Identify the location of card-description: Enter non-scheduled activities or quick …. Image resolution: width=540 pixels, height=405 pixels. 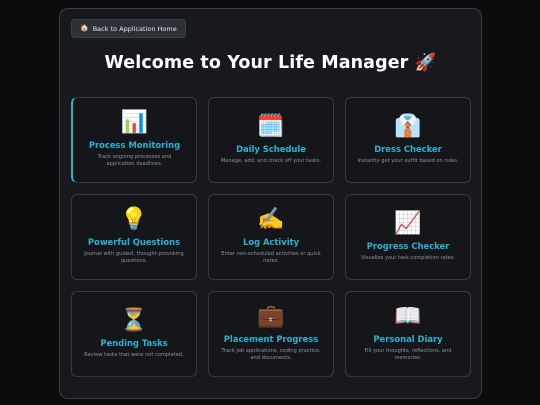
(271, 257).